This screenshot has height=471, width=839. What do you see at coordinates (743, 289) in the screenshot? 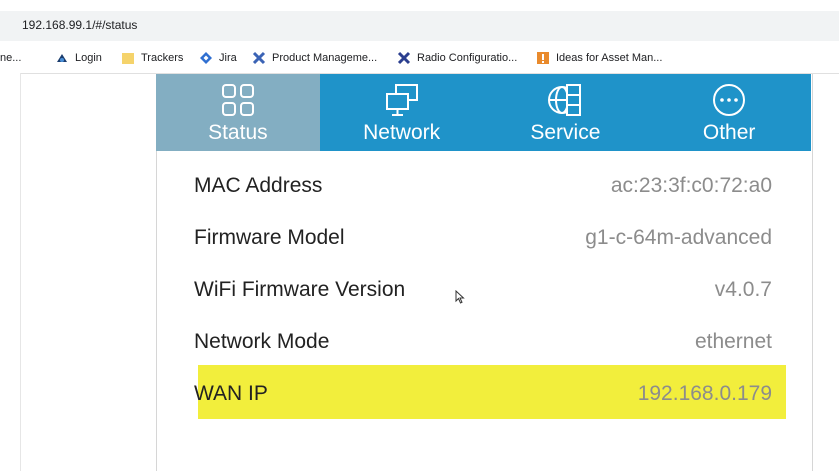
I see `row-value: v4.0.7` at bounding box center [743, 289].